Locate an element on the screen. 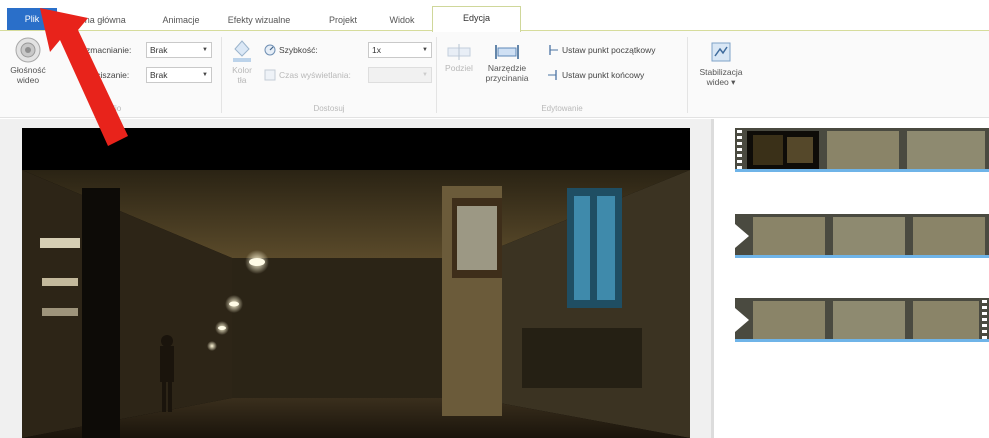 Image resolution: width=989 pixels, height=438 pixels. fade-out-row: Wyciszanie: is located at coordinates (106, 75).